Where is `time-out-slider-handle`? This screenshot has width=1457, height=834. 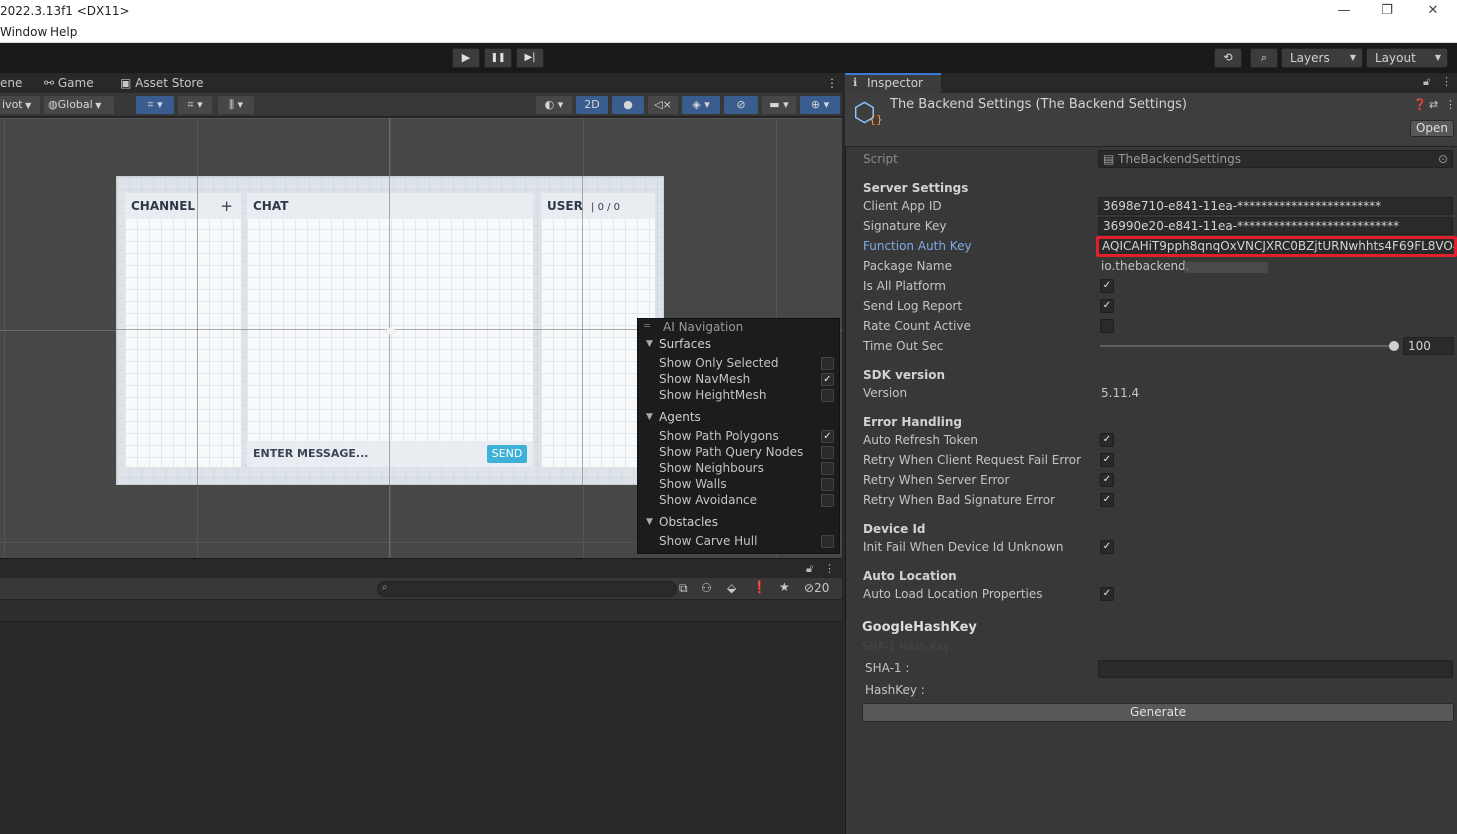 time-out-slider-handle is located at coordinates (1394, 346).